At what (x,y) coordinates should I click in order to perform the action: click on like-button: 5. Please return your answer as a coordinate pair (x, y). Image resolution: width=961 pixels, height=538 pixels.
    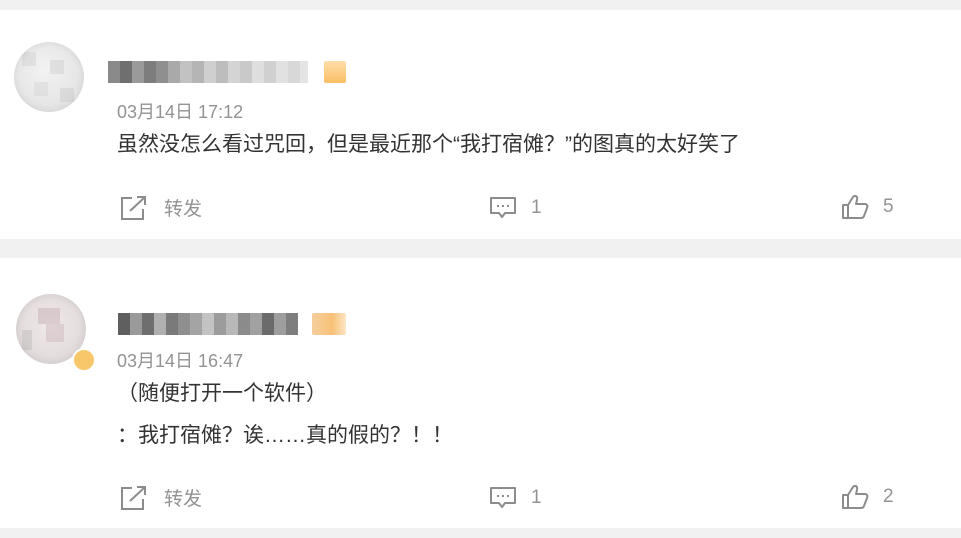
    Looking at the image, I should click on (867, 207).